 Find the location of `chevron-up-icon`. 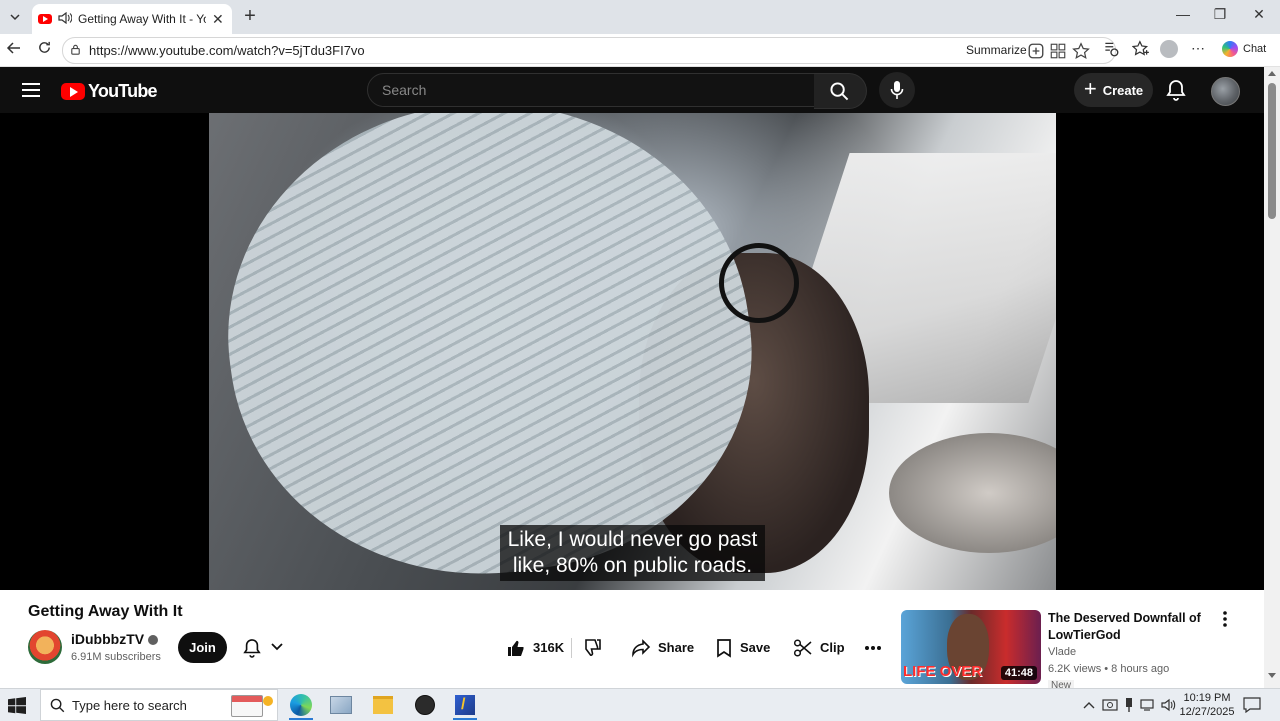

chevron-up-icon is located at coordinates (1089, 705).